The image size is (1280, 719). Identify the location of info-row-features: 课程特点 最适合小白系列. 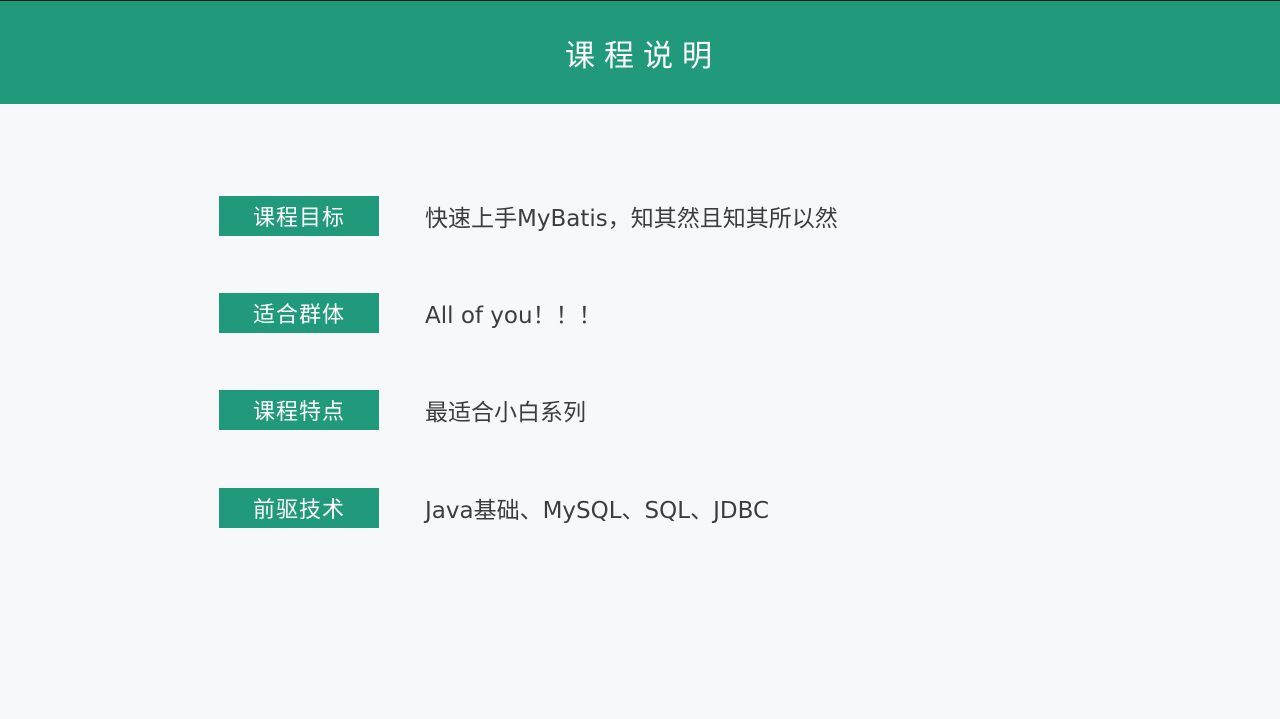
(402, 410).